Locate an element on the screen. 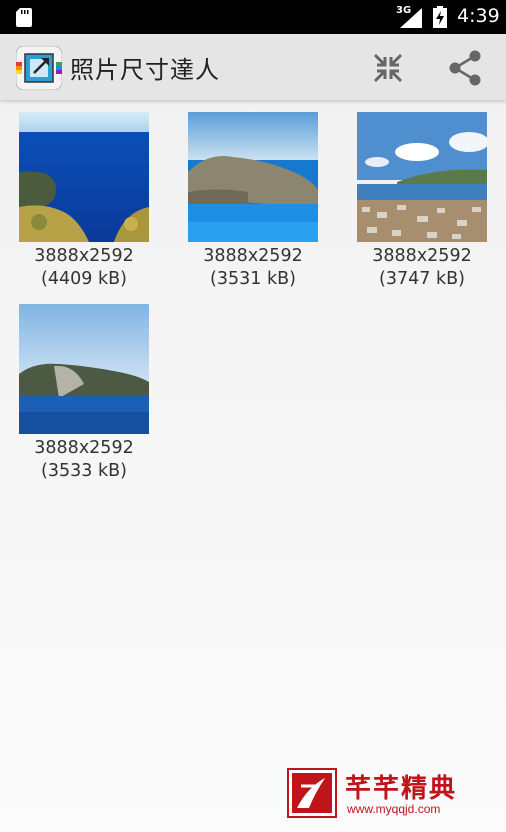  photo-item-4: 3888x2592 (3533 kB) is located at coordinates (84, 393).